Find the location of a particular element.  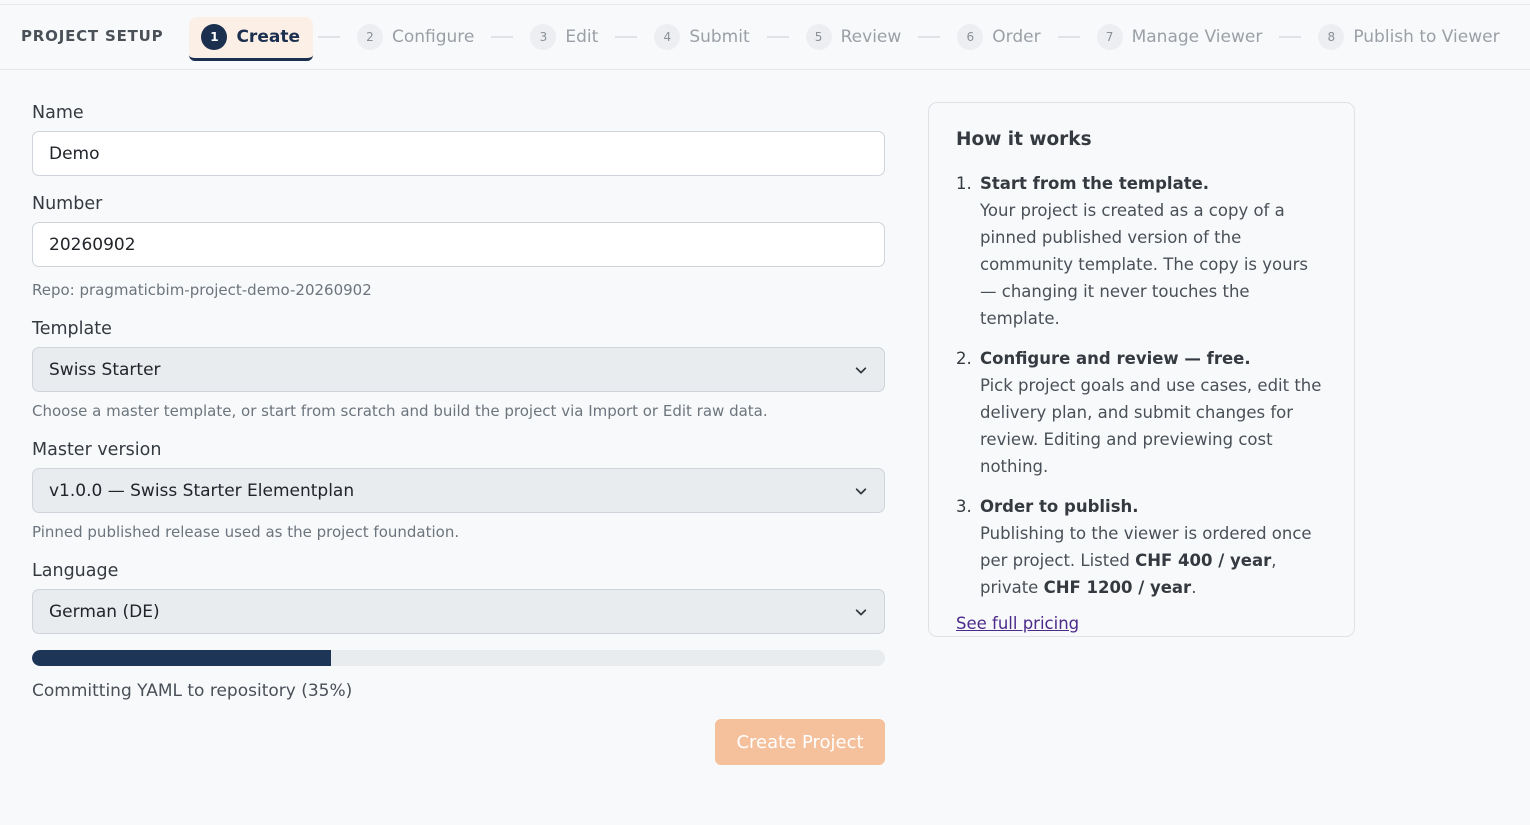

list-item-heading: Start from the template. is located at coordinates (1095, 183).